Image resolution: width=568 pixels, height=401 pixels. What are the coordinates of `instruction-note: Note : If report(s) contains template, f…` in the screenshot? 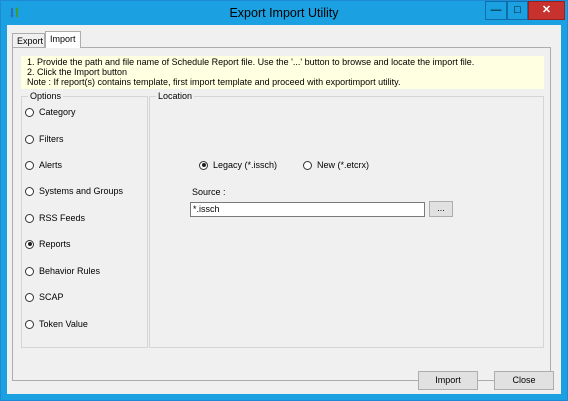 It's located at (214, 82).